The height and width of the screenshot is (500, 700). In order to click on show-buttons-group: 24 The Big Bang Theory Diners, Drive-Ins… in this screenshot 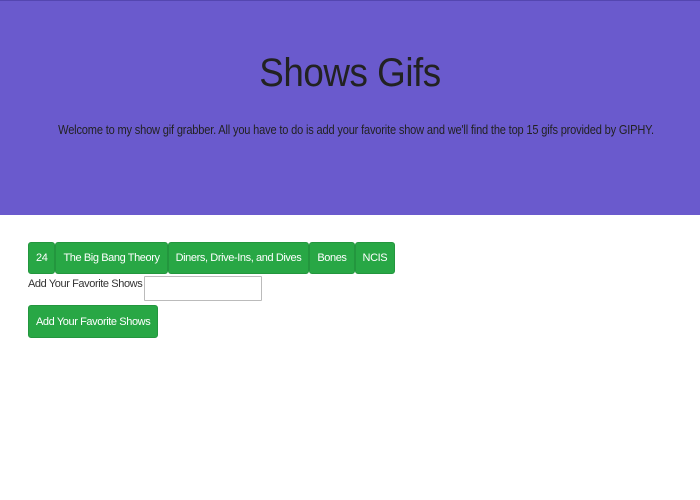, I will do `click(212, 258)`.